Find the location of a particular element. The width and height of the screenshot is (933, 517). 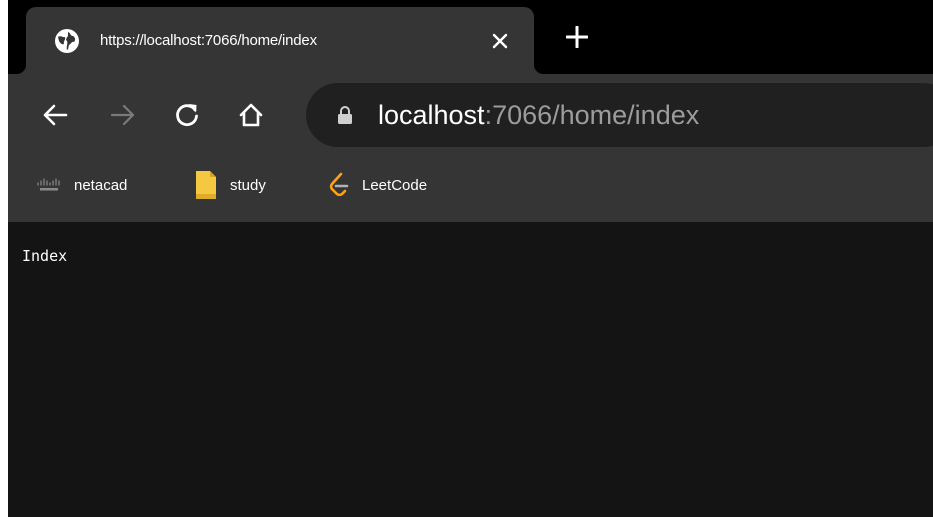

reload-icon is located at coordinates (187, 115).